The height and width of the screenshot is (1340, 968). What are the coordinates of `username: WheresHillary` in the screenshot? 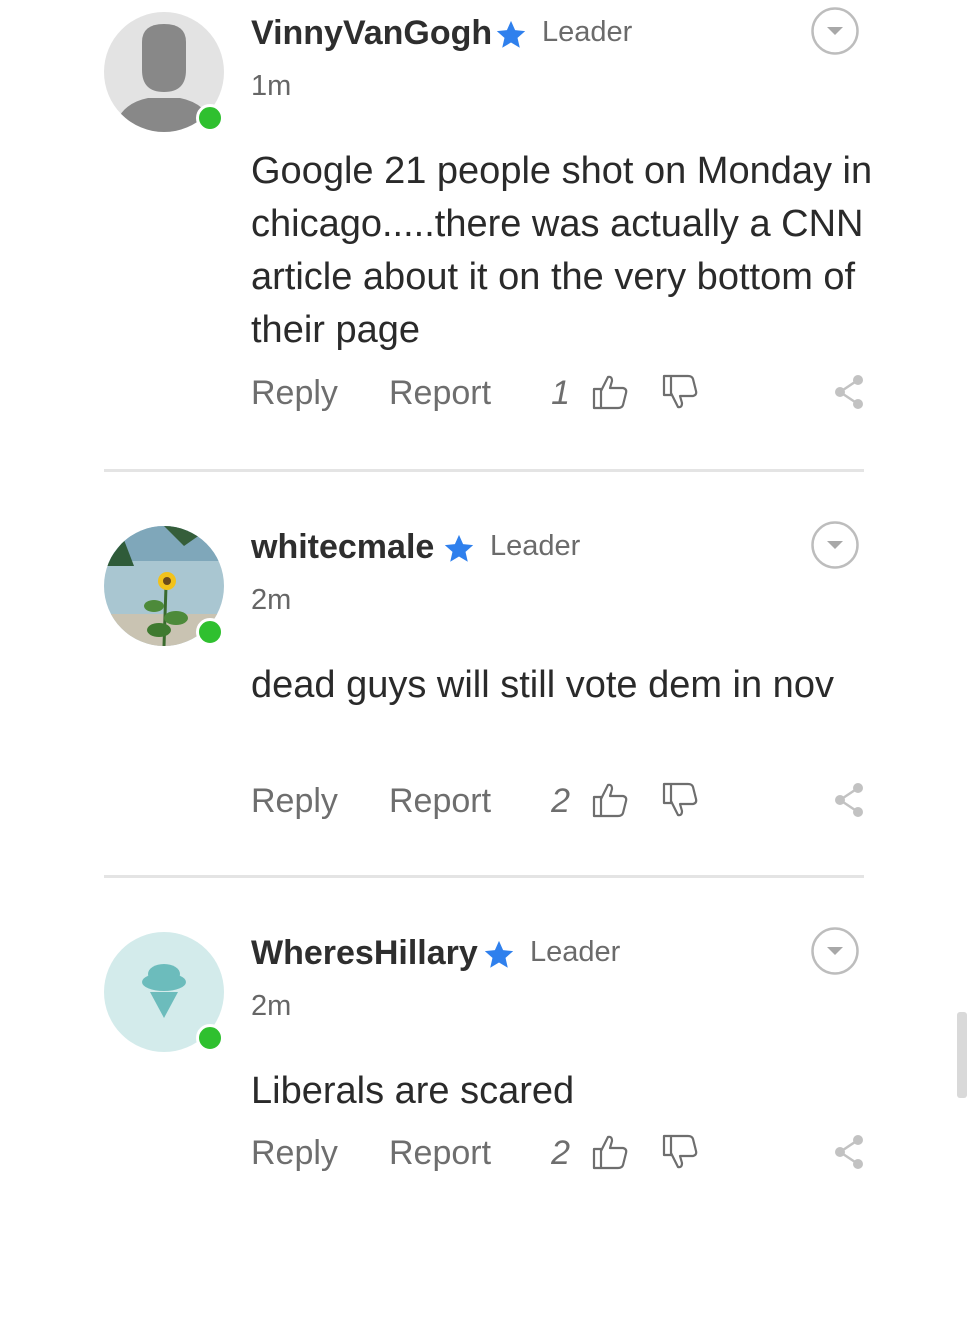 It's located at (364, 953).